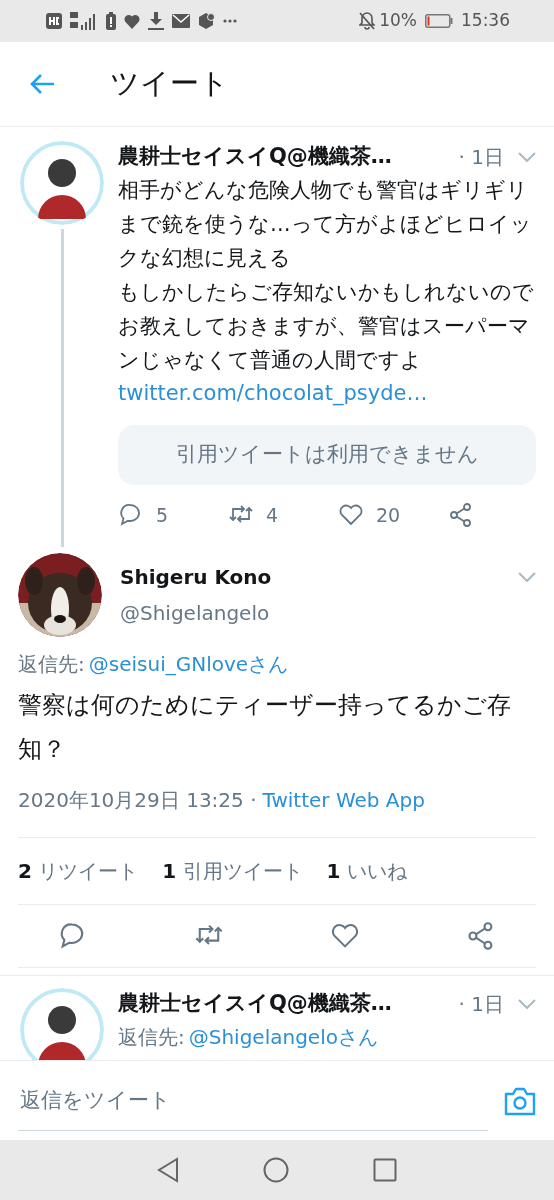  I want to click on camera-icon, so click(520, 1100).